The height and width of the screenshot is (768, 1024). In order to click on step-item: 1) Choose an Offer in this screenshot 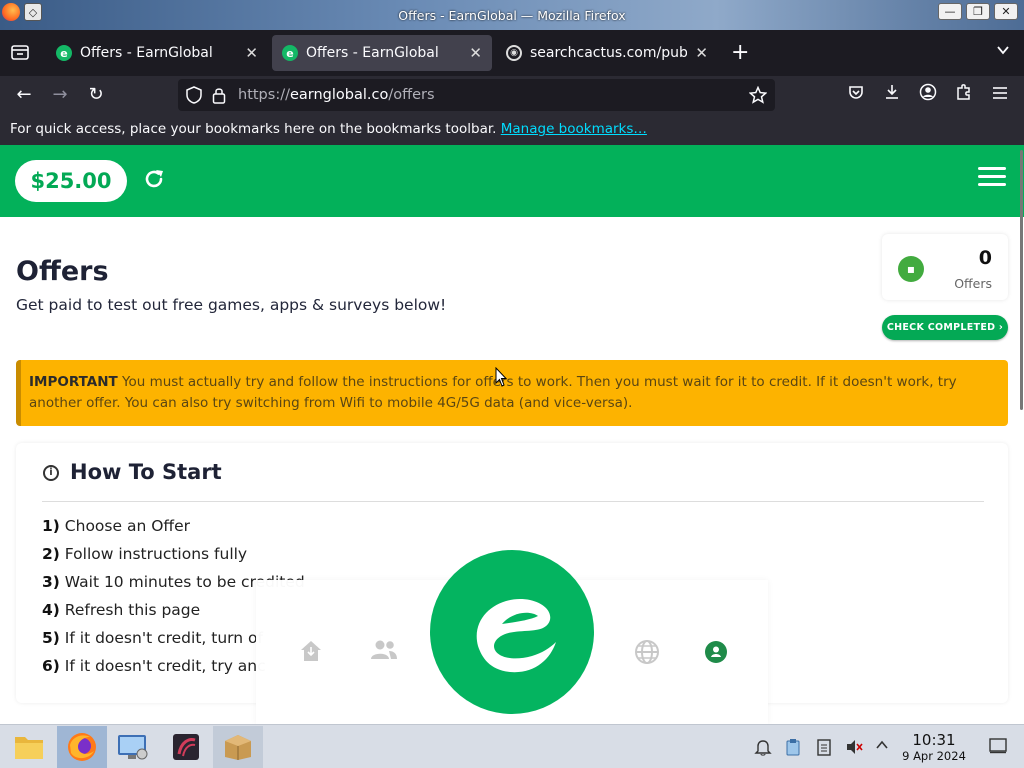, I will do `click(116, 526)`.